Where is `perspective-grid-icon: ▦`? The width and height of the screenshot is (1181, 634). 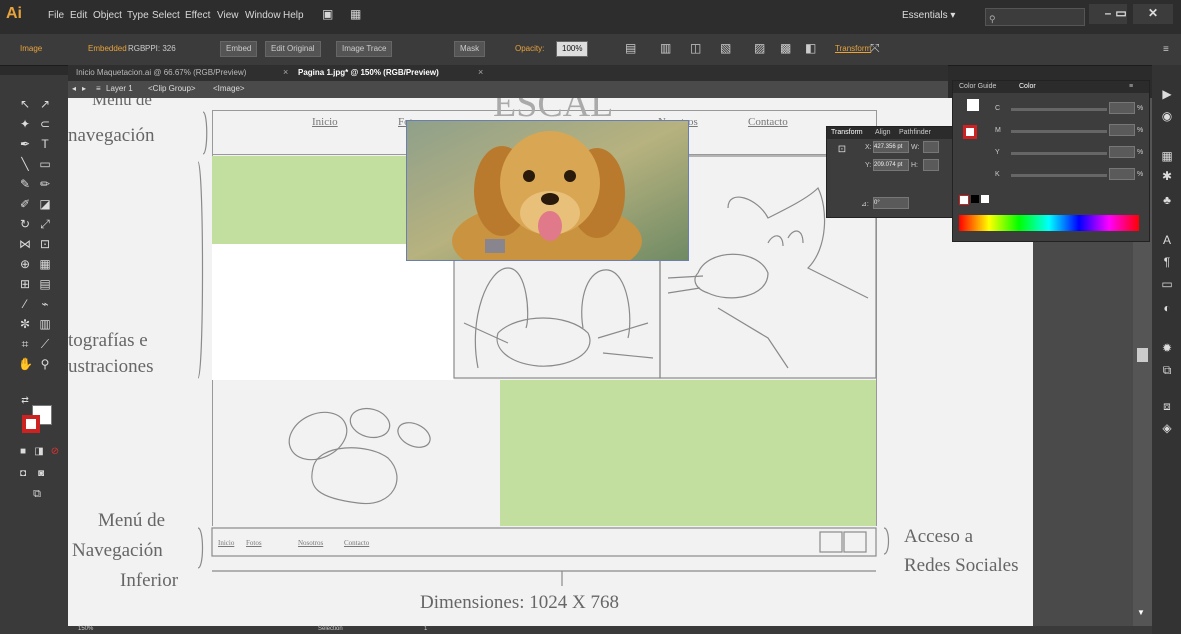 perspective-grid-icon: ▦ is located at coordinates (45, 264).